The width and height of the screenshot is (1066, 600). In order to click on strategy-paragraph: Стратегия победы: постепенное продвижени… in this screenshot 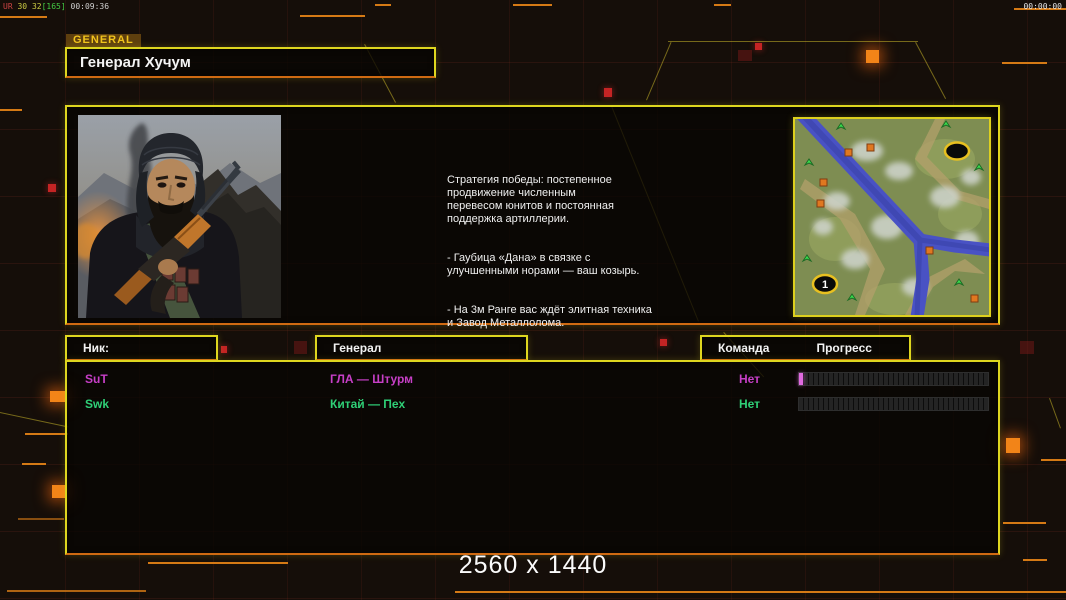, I will do `click(530, 199)`.